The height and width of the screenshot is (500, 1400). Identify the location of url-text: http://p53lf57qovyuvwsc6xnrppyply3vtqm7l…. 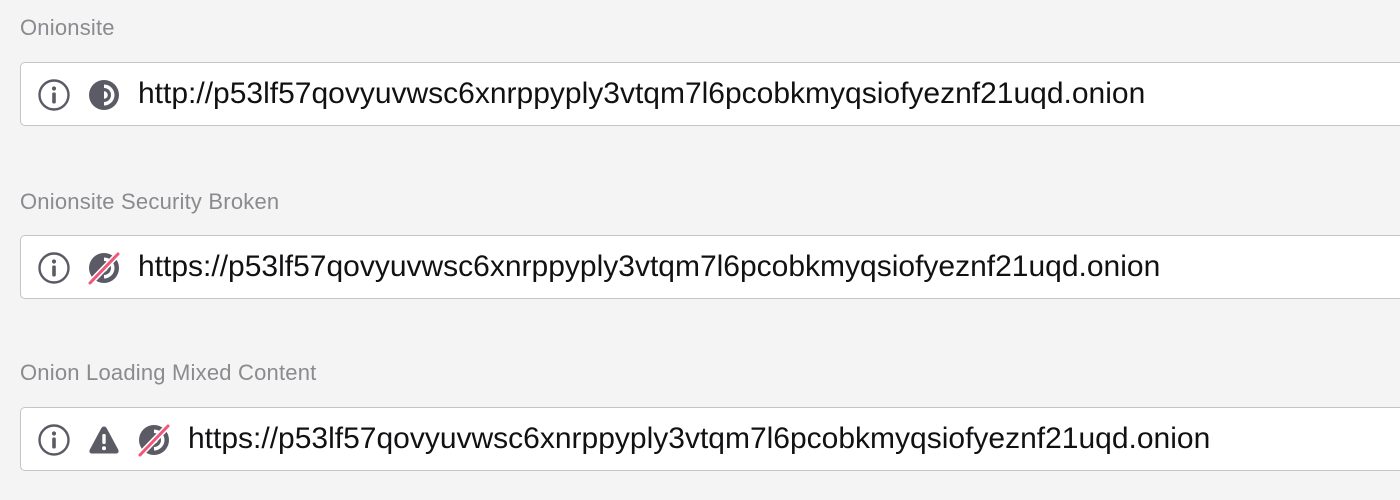
(641, 93).